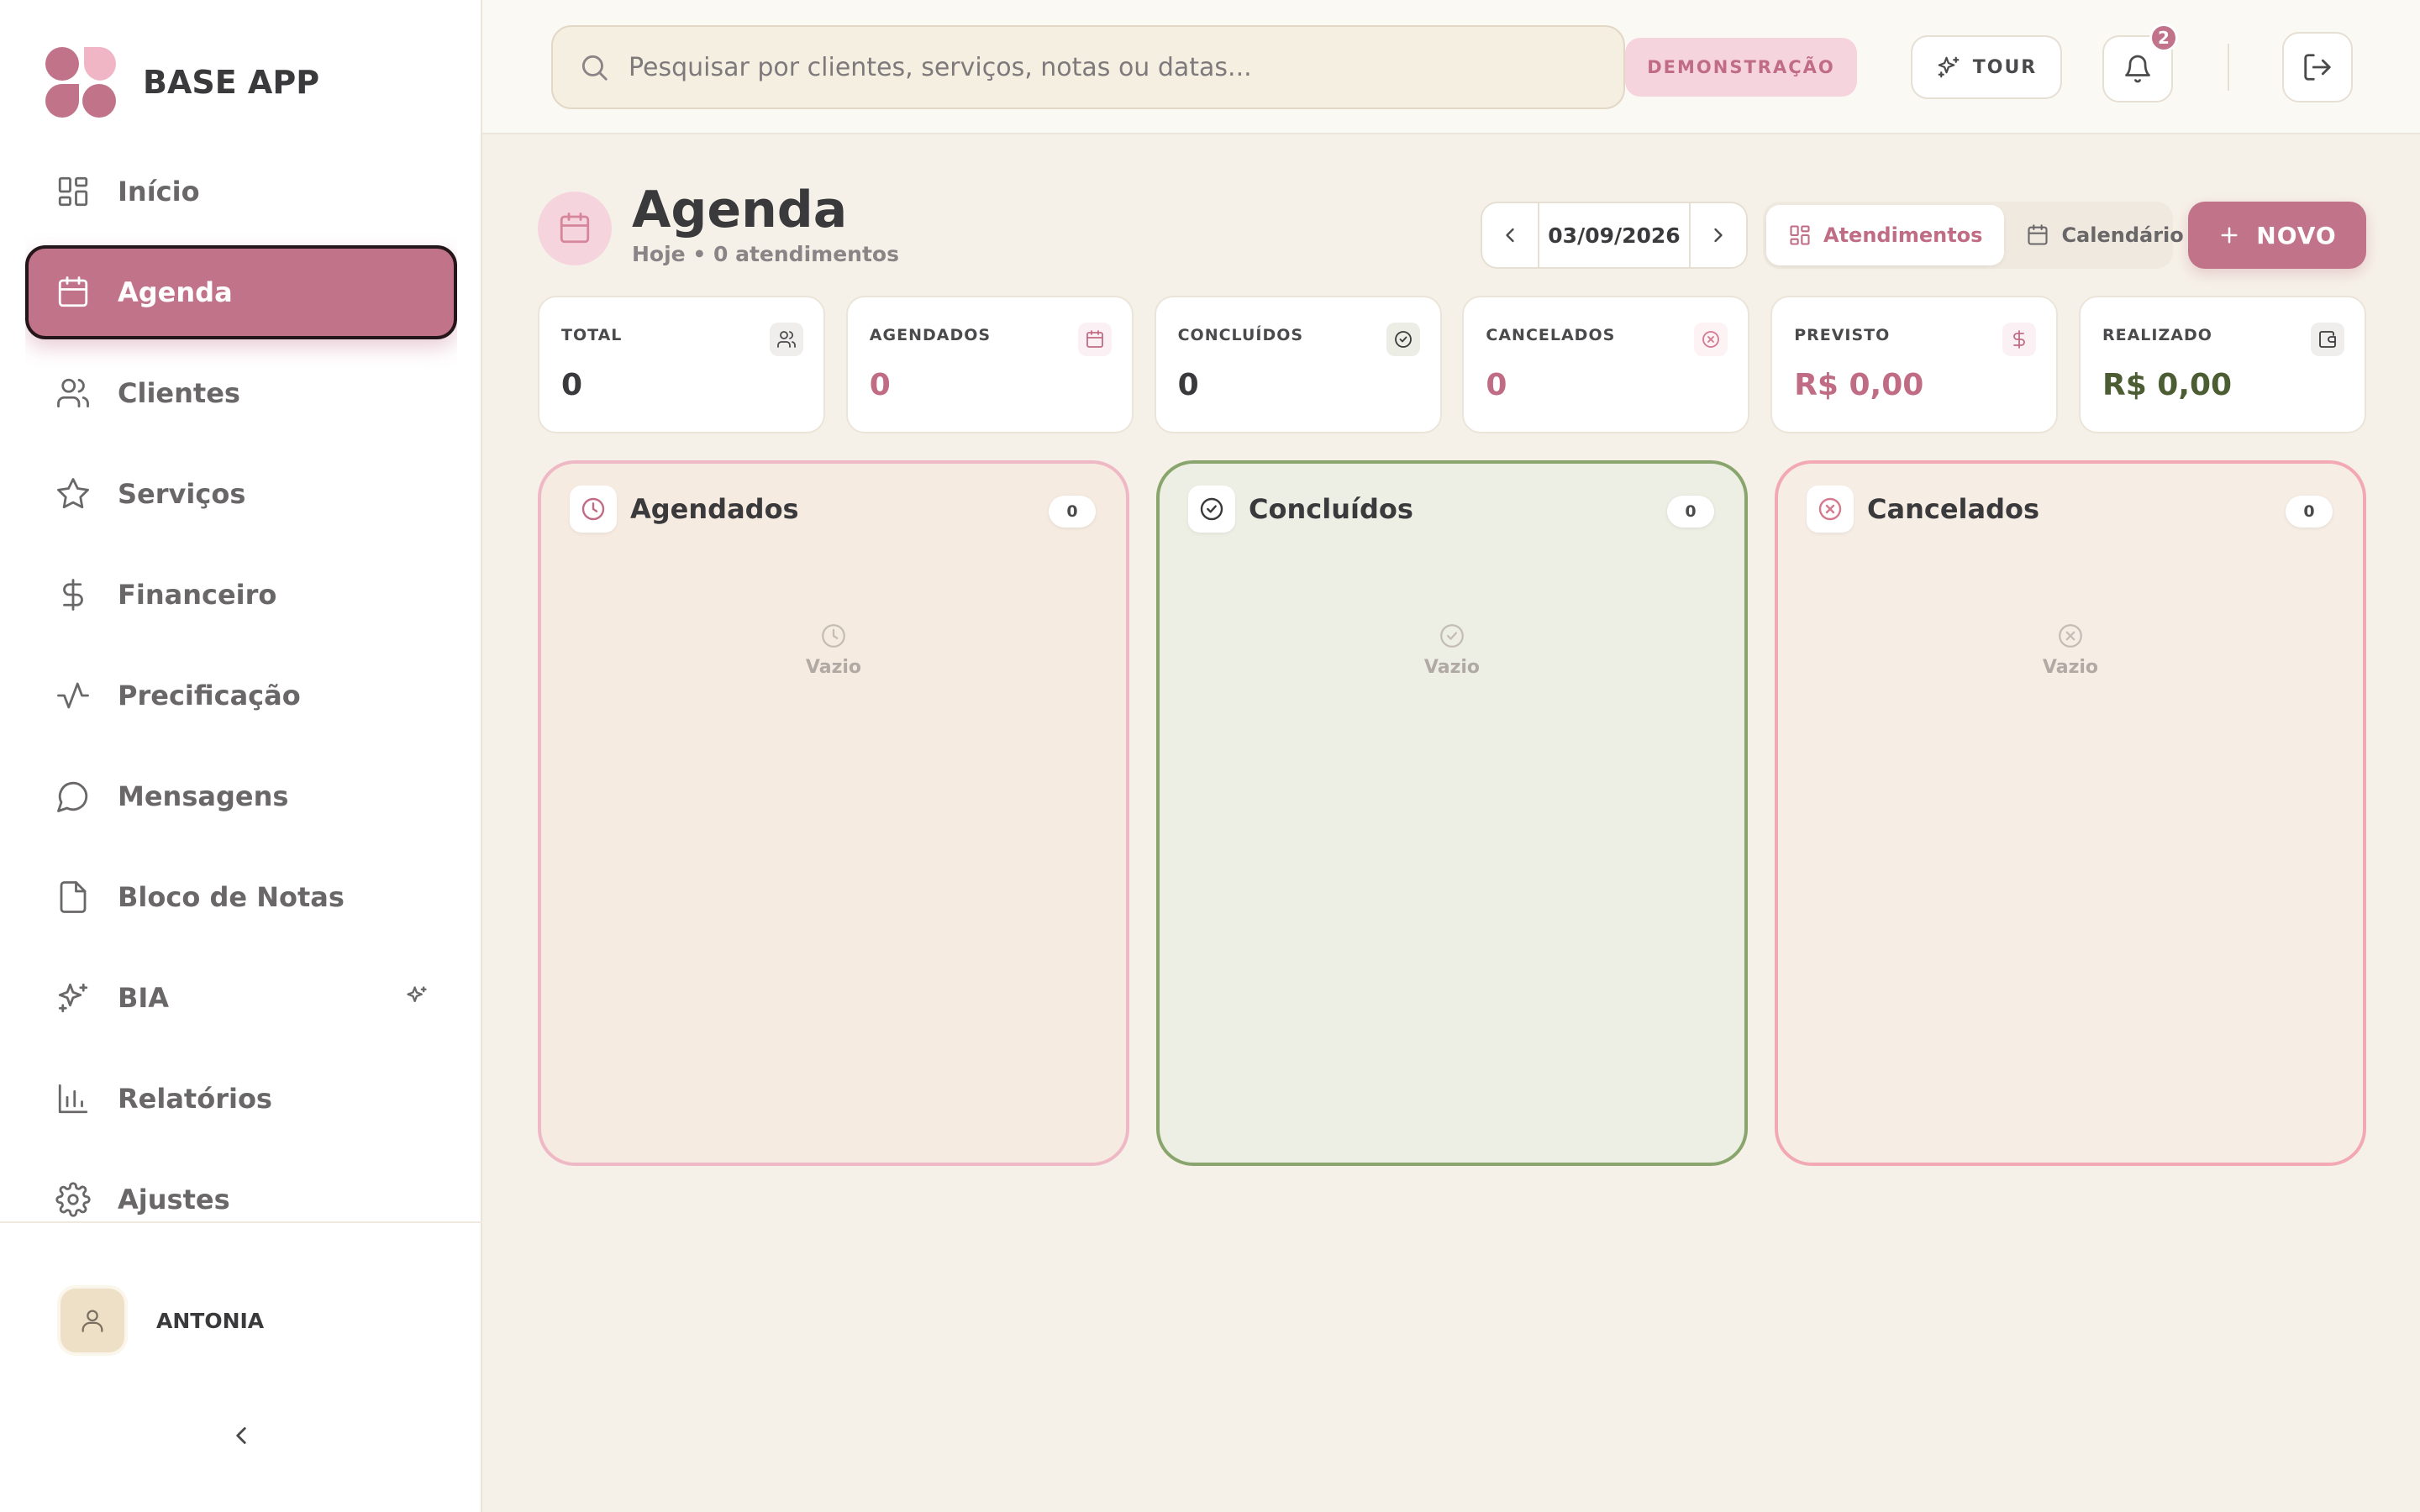 The width and height of the screenshot is (2420, 1512). I want to click on sidebar-item-label: Serviços, so click(182, 494).